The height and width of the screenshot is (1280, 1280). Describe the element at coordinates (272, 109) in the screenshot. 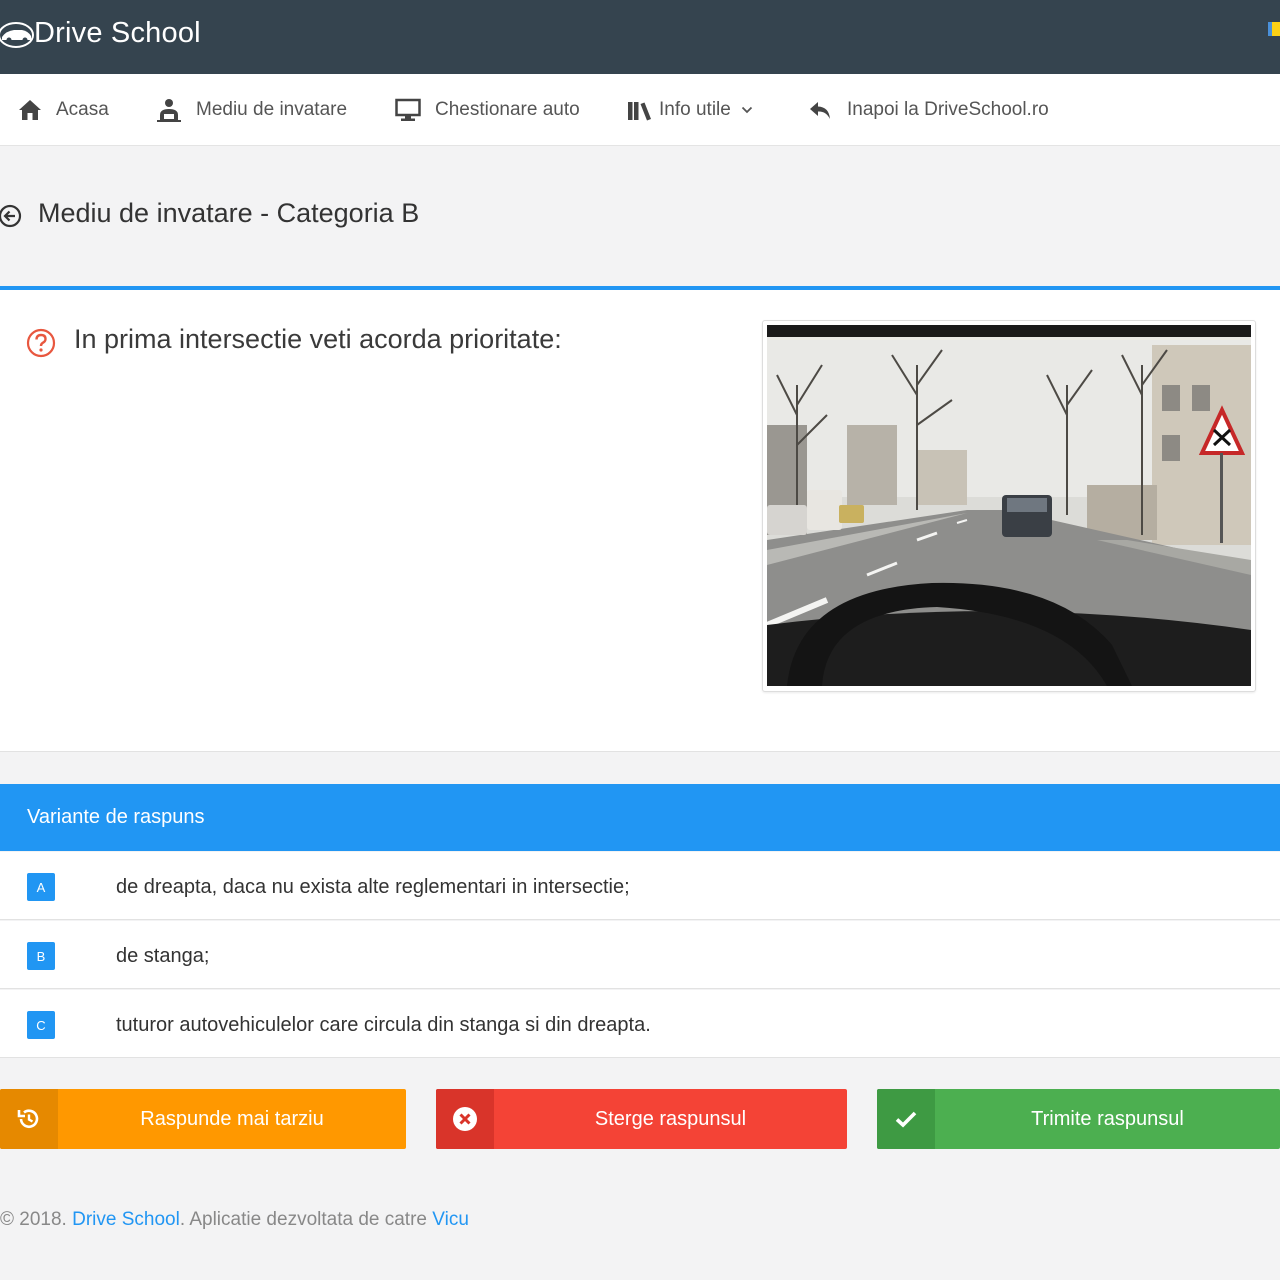

I see `nav-label-mediu: Mediu de invatare` at that location.